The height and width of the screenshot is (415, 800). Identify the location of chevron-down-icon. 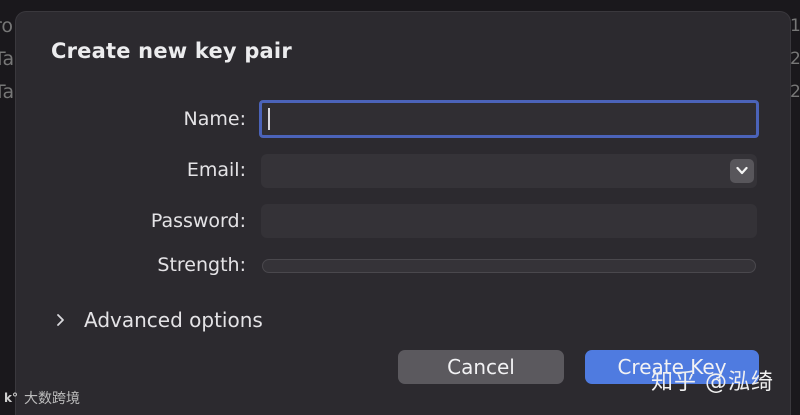
(742, 170).